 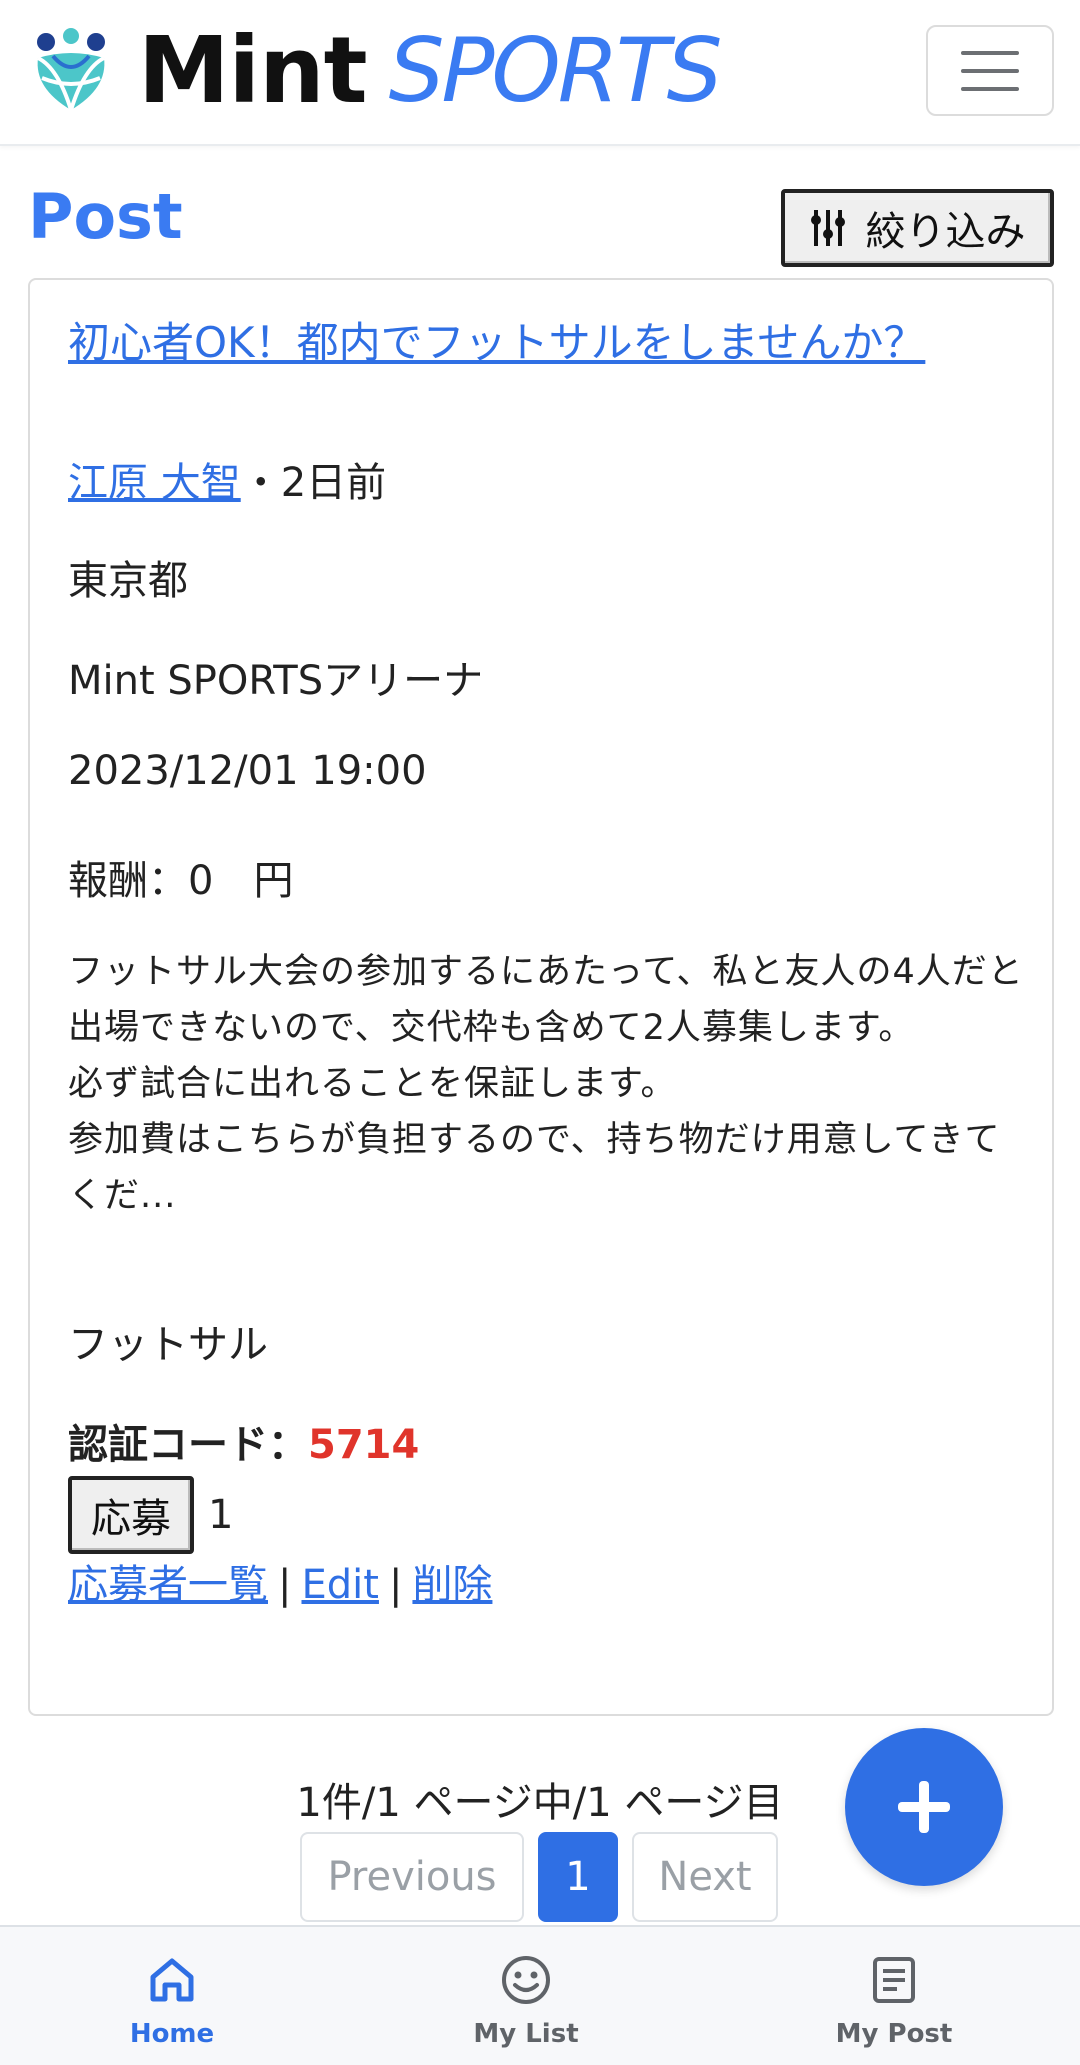 I want to click on brand-name-sports: SPORTS, so click(x=555, y=70).